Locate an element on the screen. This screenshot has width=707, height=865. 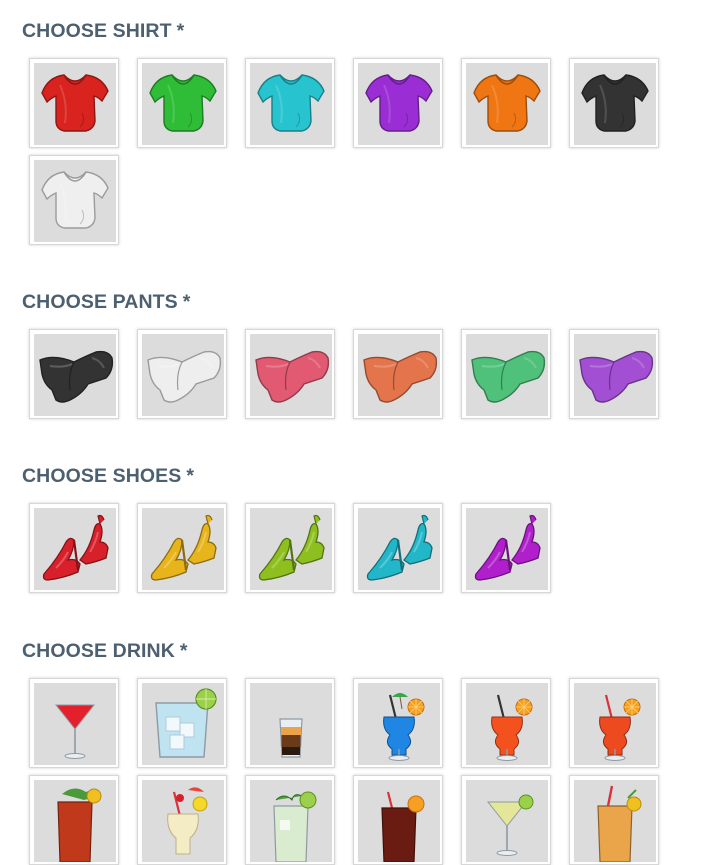
mojito-icon is located at coordinates (291, 821).